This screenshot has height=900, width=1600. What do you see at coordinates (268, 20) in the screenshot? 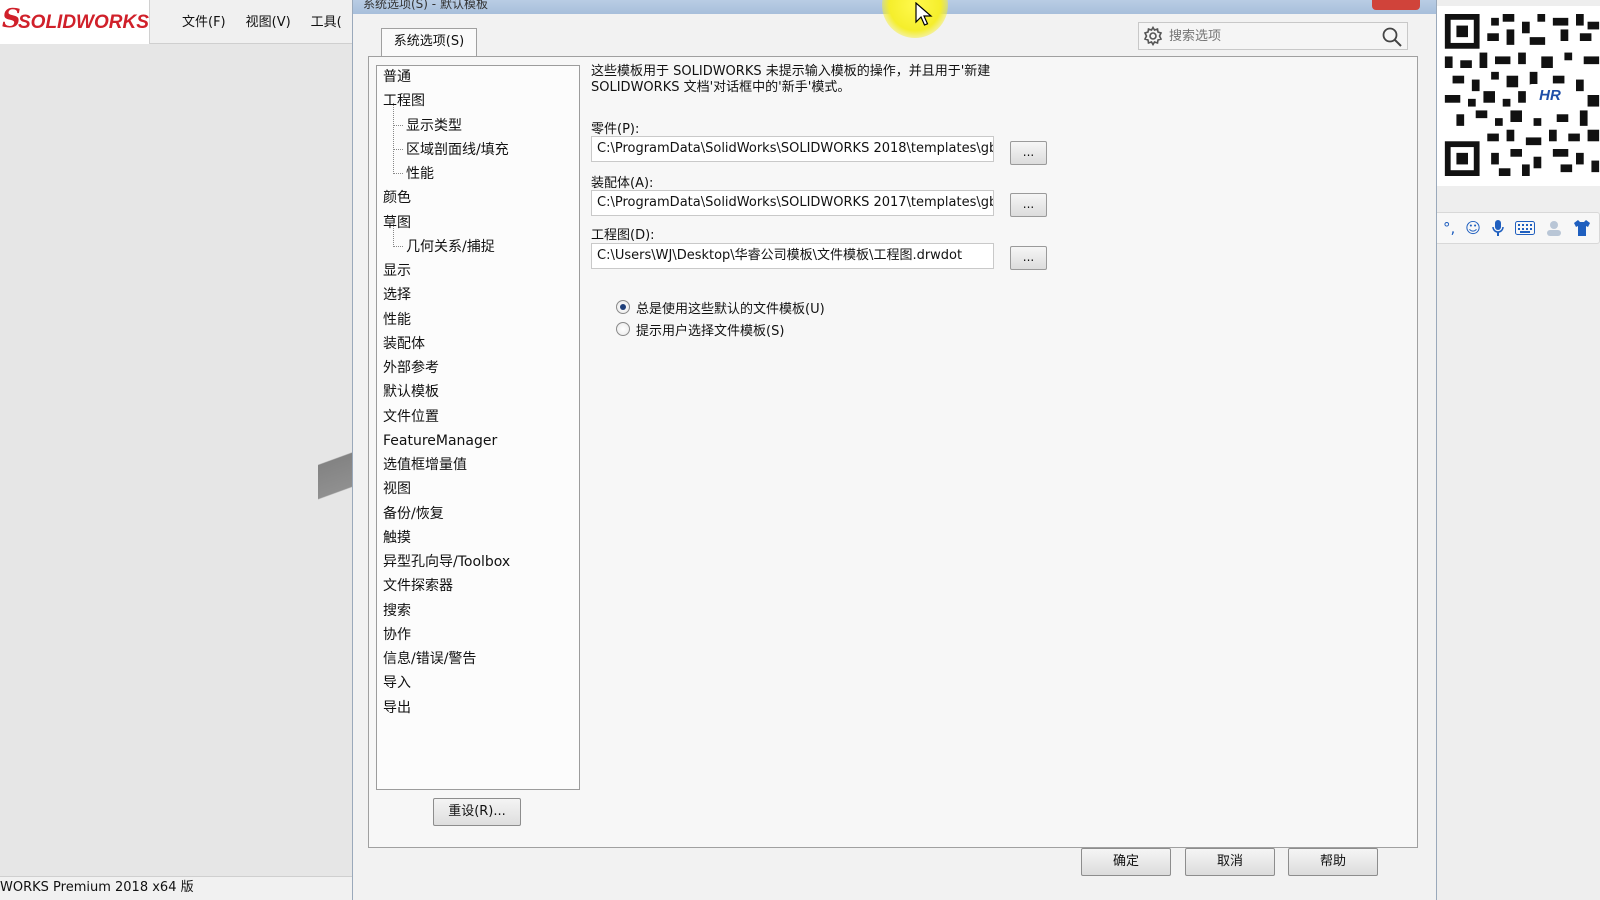
I see `menu-view: 视图(V)` at bounding box center [268, 20].